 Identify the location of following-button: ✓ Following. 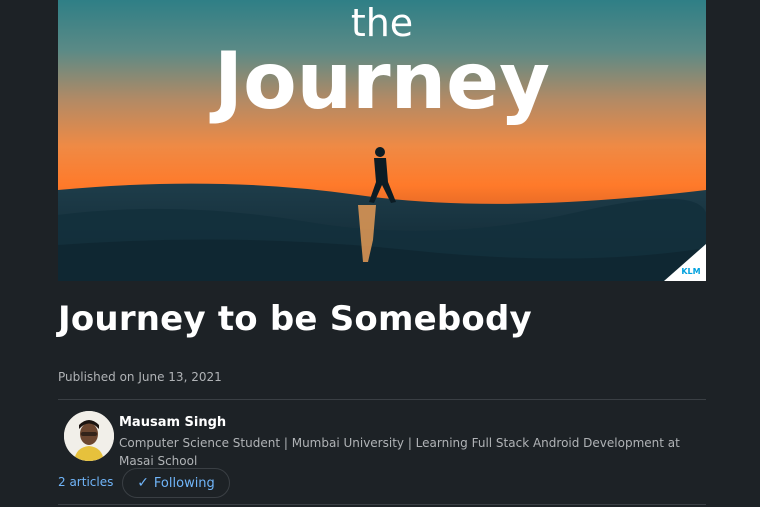
(176, 483).